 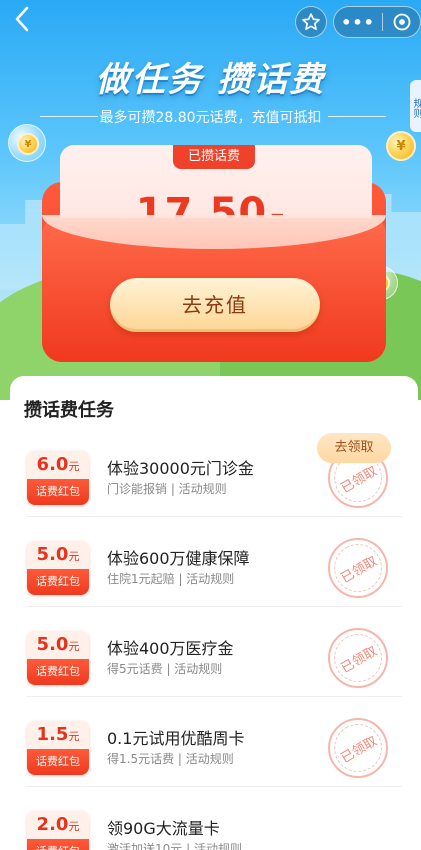 What do you see at coordinates (163, 828) in the screenshot?
I see `task-name: 领90G大流量卡` at bounding box center [163, 828].